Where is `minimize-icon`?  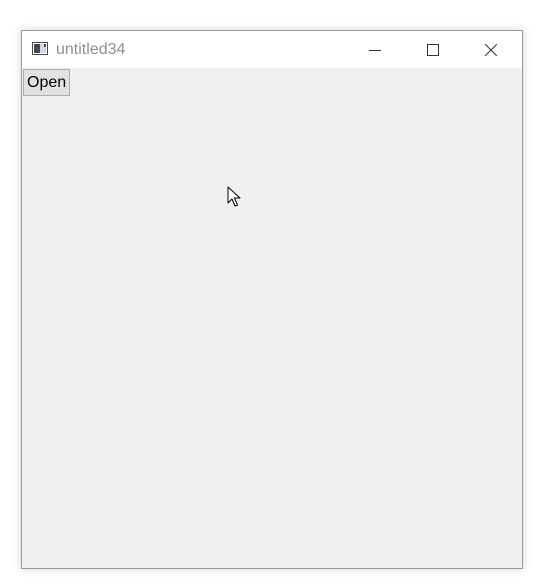
minimize-icon is located at coordinates (375, 50).